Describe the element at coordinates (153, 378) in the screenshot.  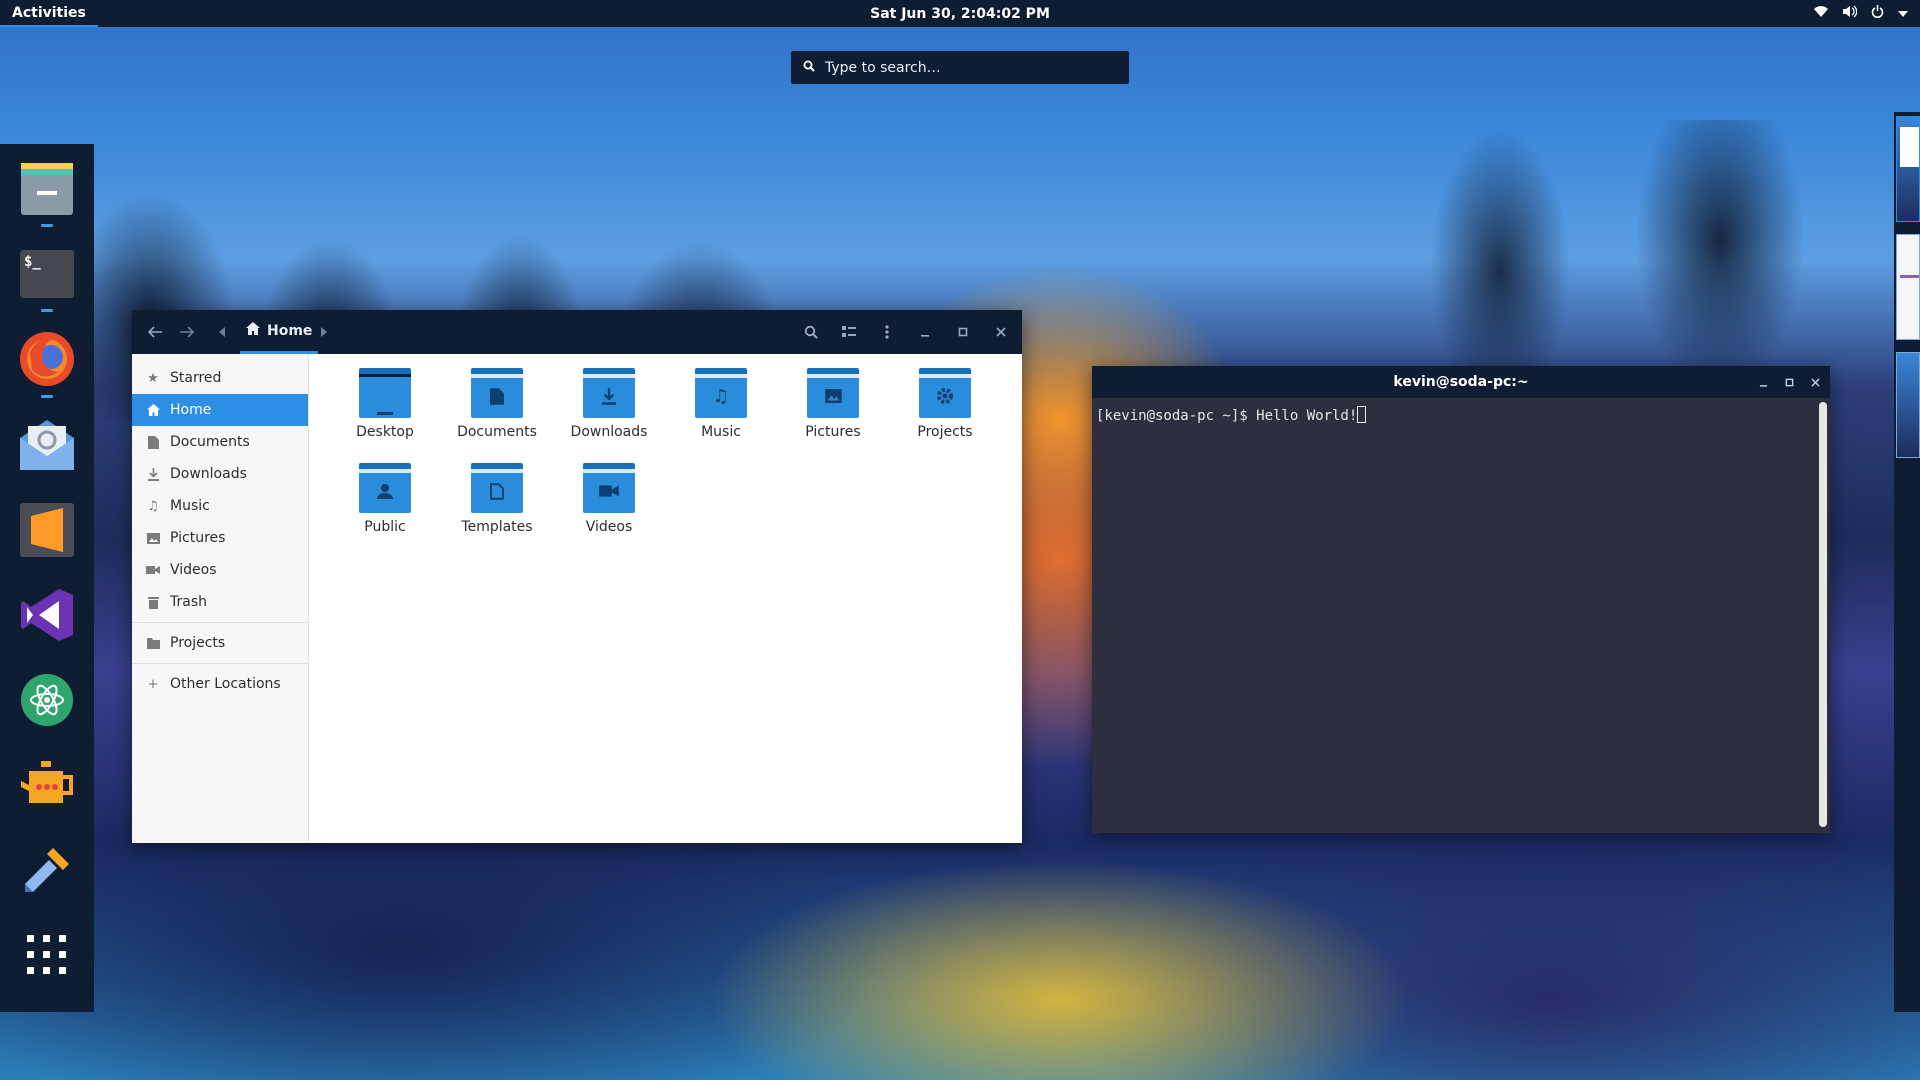
I see `star-icon: ★` at that location.